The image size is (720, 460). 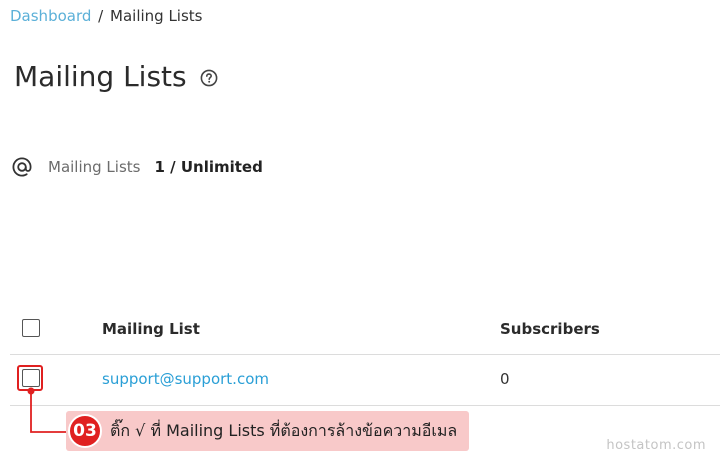 I want to click on column-header-subscribers: Subscribers, so click(x=550, y=329).